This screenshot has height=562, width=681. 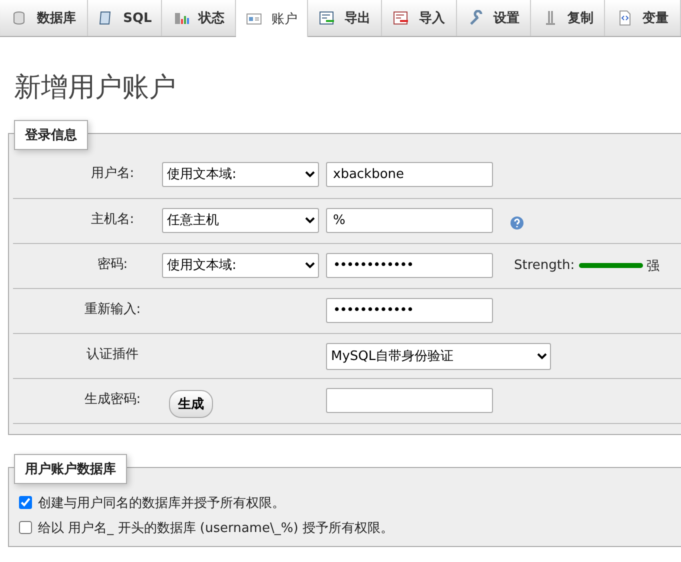 I want to click on field-label: 认证插件, so click(x=113, y=354).